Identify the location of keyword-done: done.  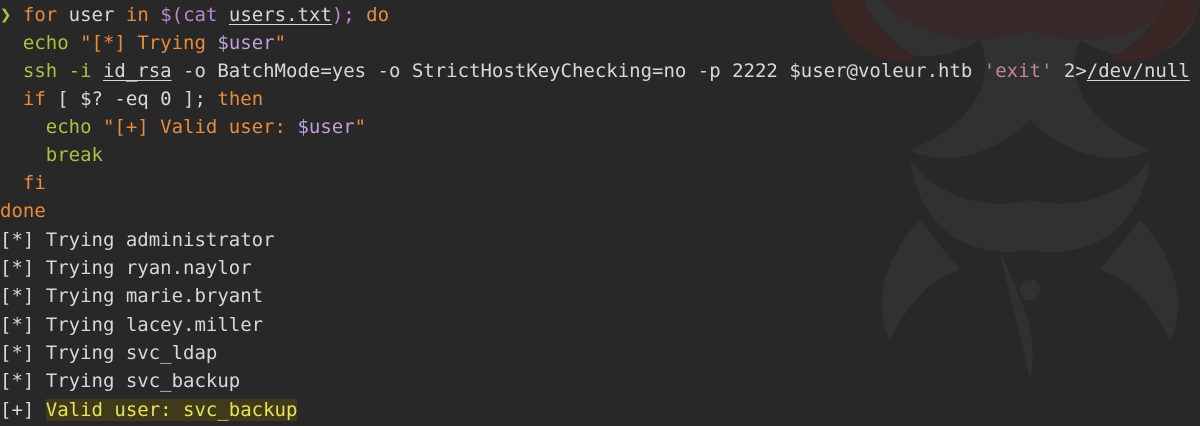
(23, 211).